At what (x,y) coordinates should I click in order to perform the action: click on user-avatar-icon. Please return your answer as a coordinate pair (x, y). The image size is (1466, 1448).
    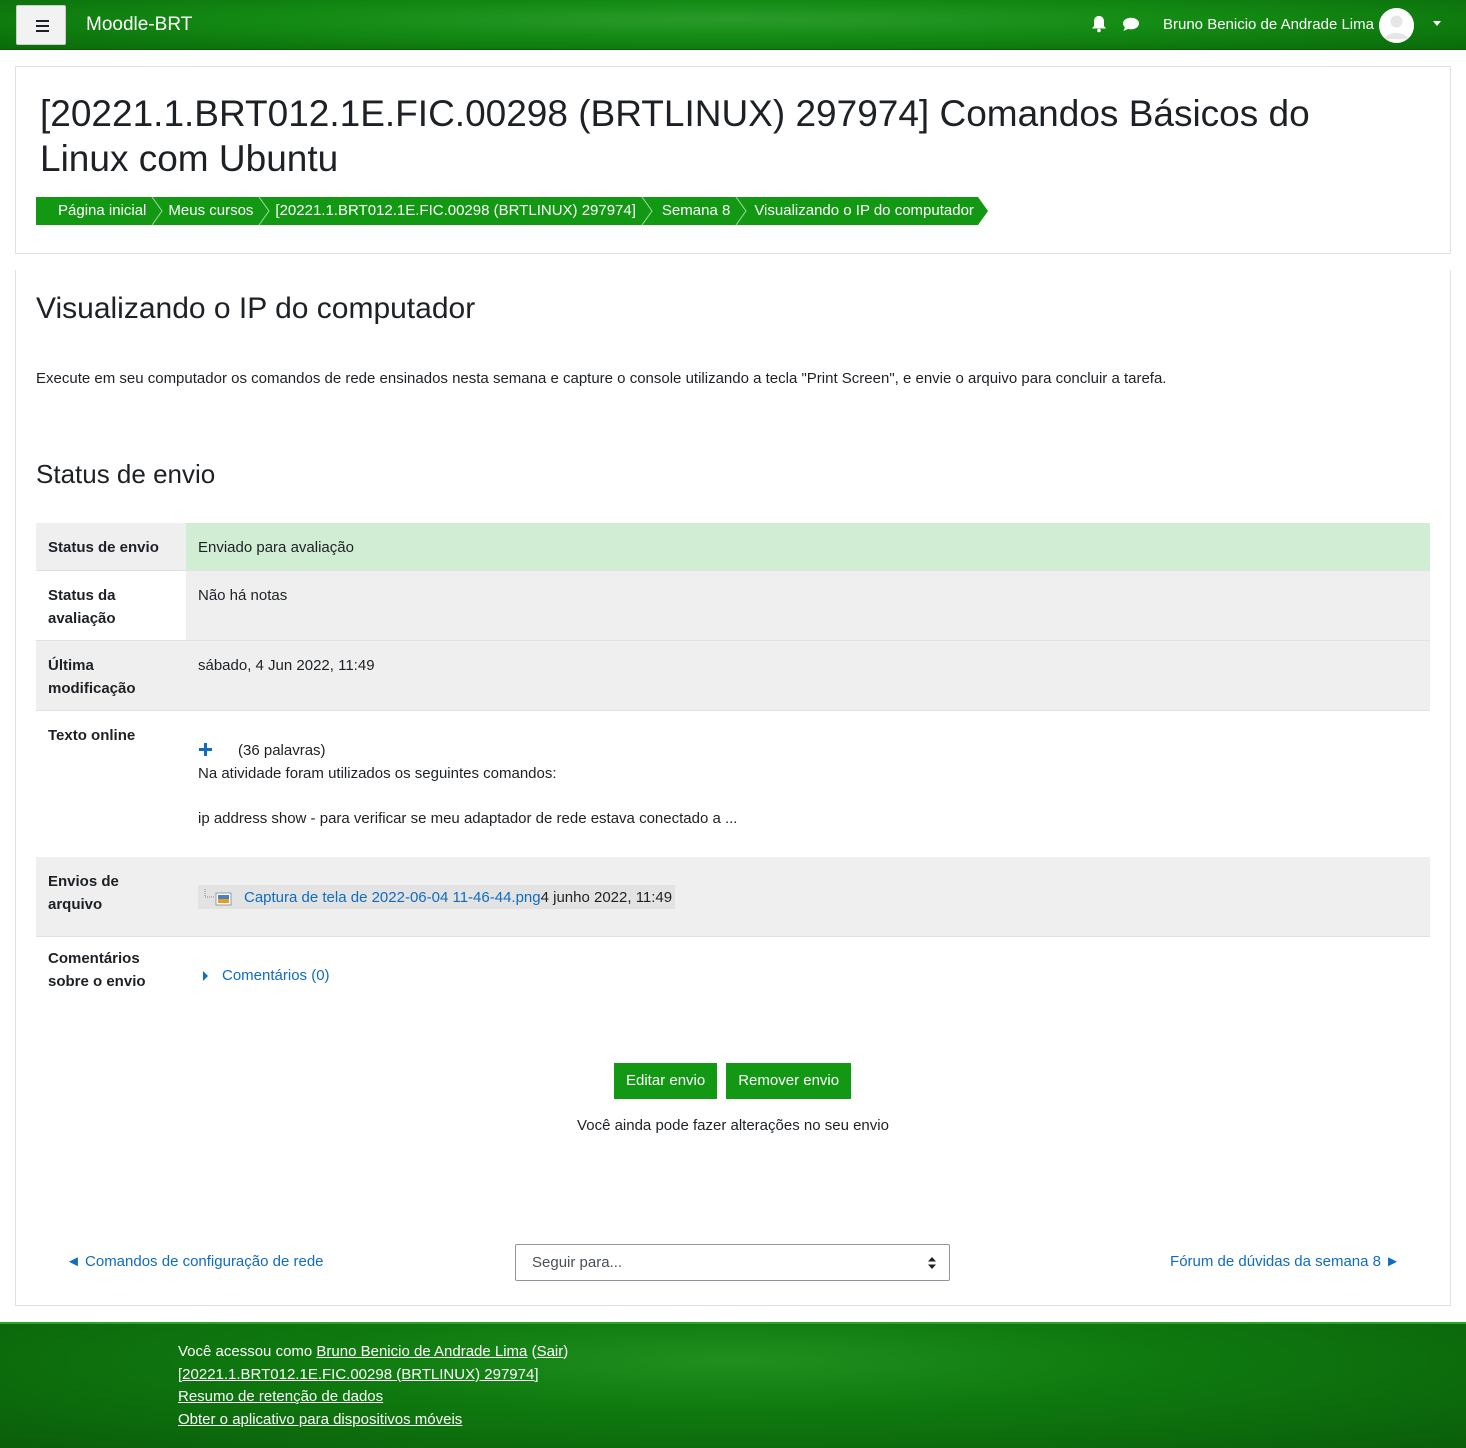
    Looking at the image, I should click on (1396, 25).